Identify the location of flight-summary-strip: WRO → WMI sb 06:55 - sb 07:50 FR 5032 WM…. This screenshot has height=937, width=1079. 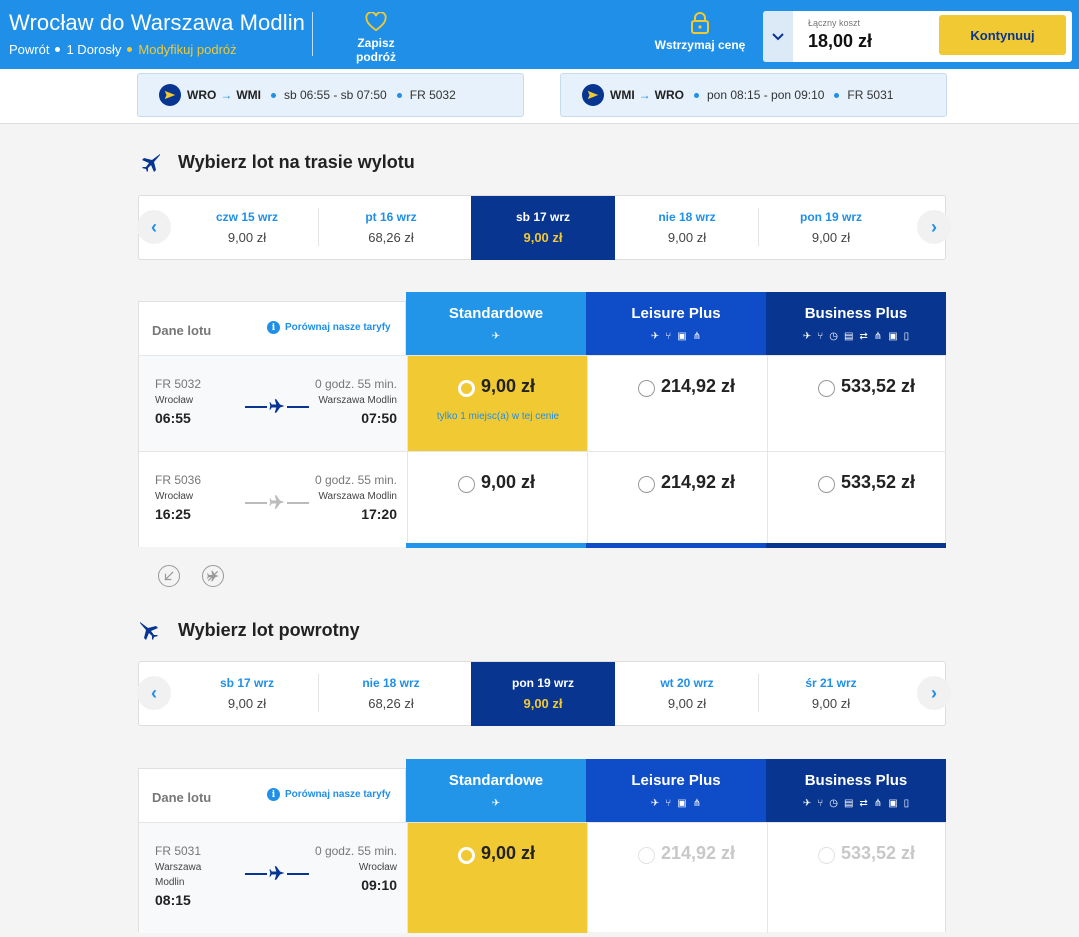
(539, 96).